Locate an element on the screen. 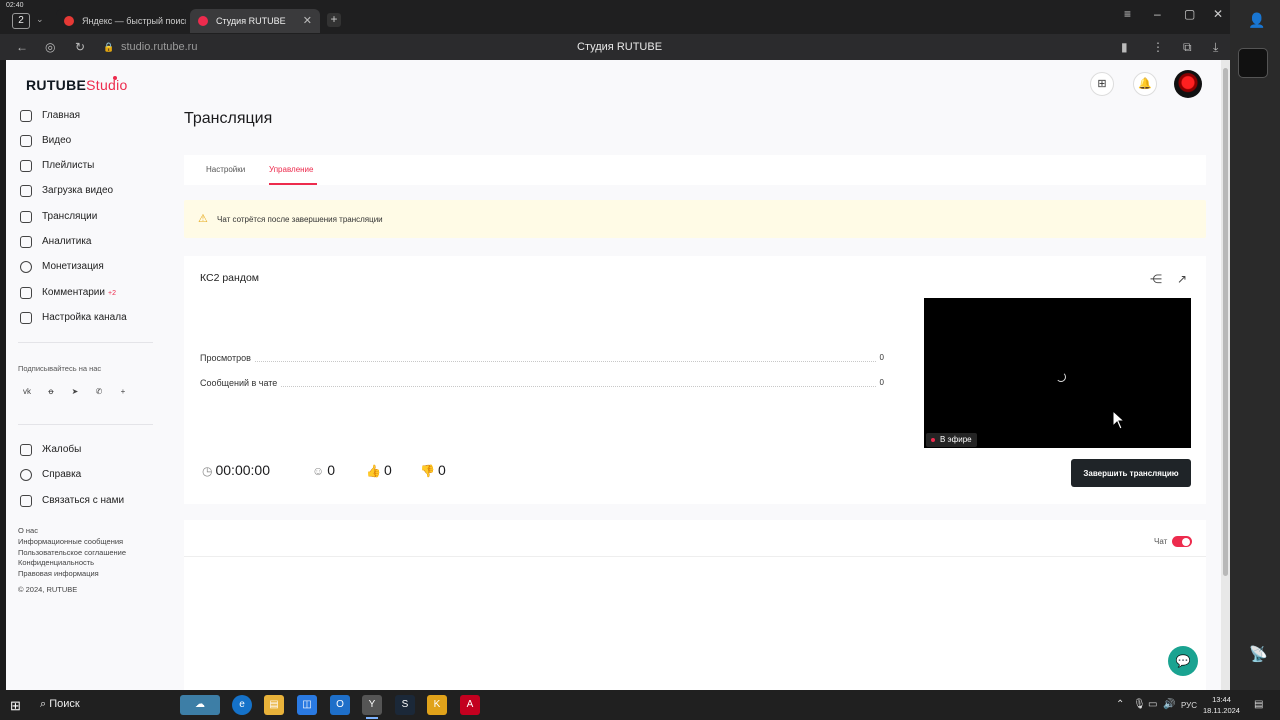  stat-chat-messages: Сообщений в чате 0 is located at coordinates (542, 384).